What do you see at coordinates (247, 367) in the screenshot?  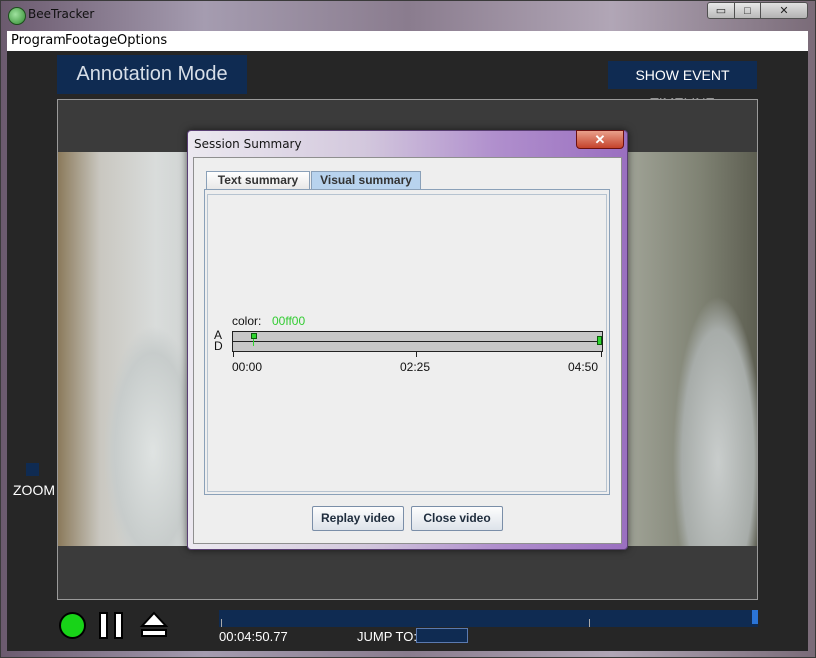 I see `axis-label-start: 00:00` at bounding box center [247, 367].